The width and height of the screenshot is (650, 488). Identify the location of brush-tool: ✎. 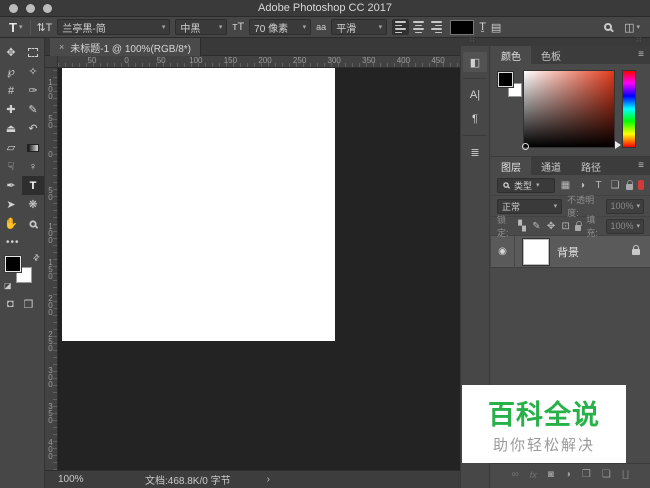
(33, 109).